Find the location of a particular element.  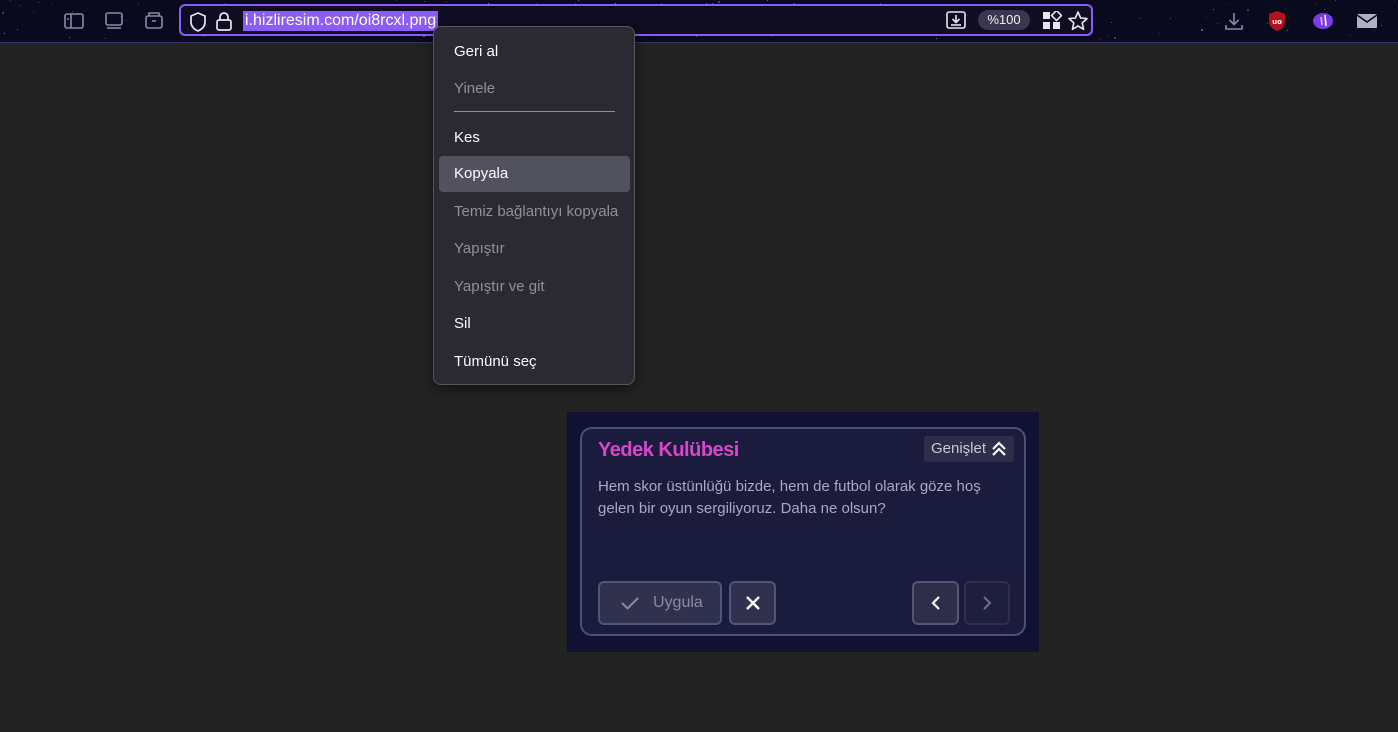

grid-icon is located at coordinates (1052, 22).